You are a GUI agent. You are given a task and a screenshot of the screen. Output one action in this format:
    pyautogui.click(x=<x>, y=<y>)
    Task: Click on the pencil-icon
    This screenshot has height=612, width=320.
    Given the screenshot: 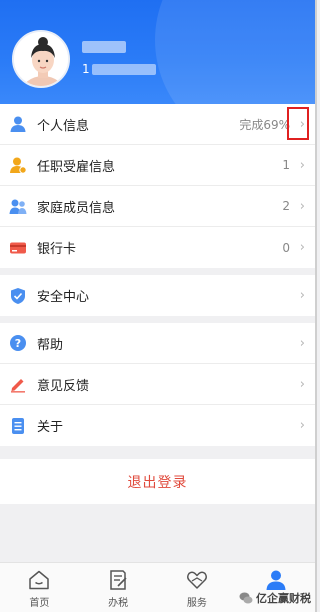 What is the action you would take?
    pyautogui.click(x=18, y=384)
    